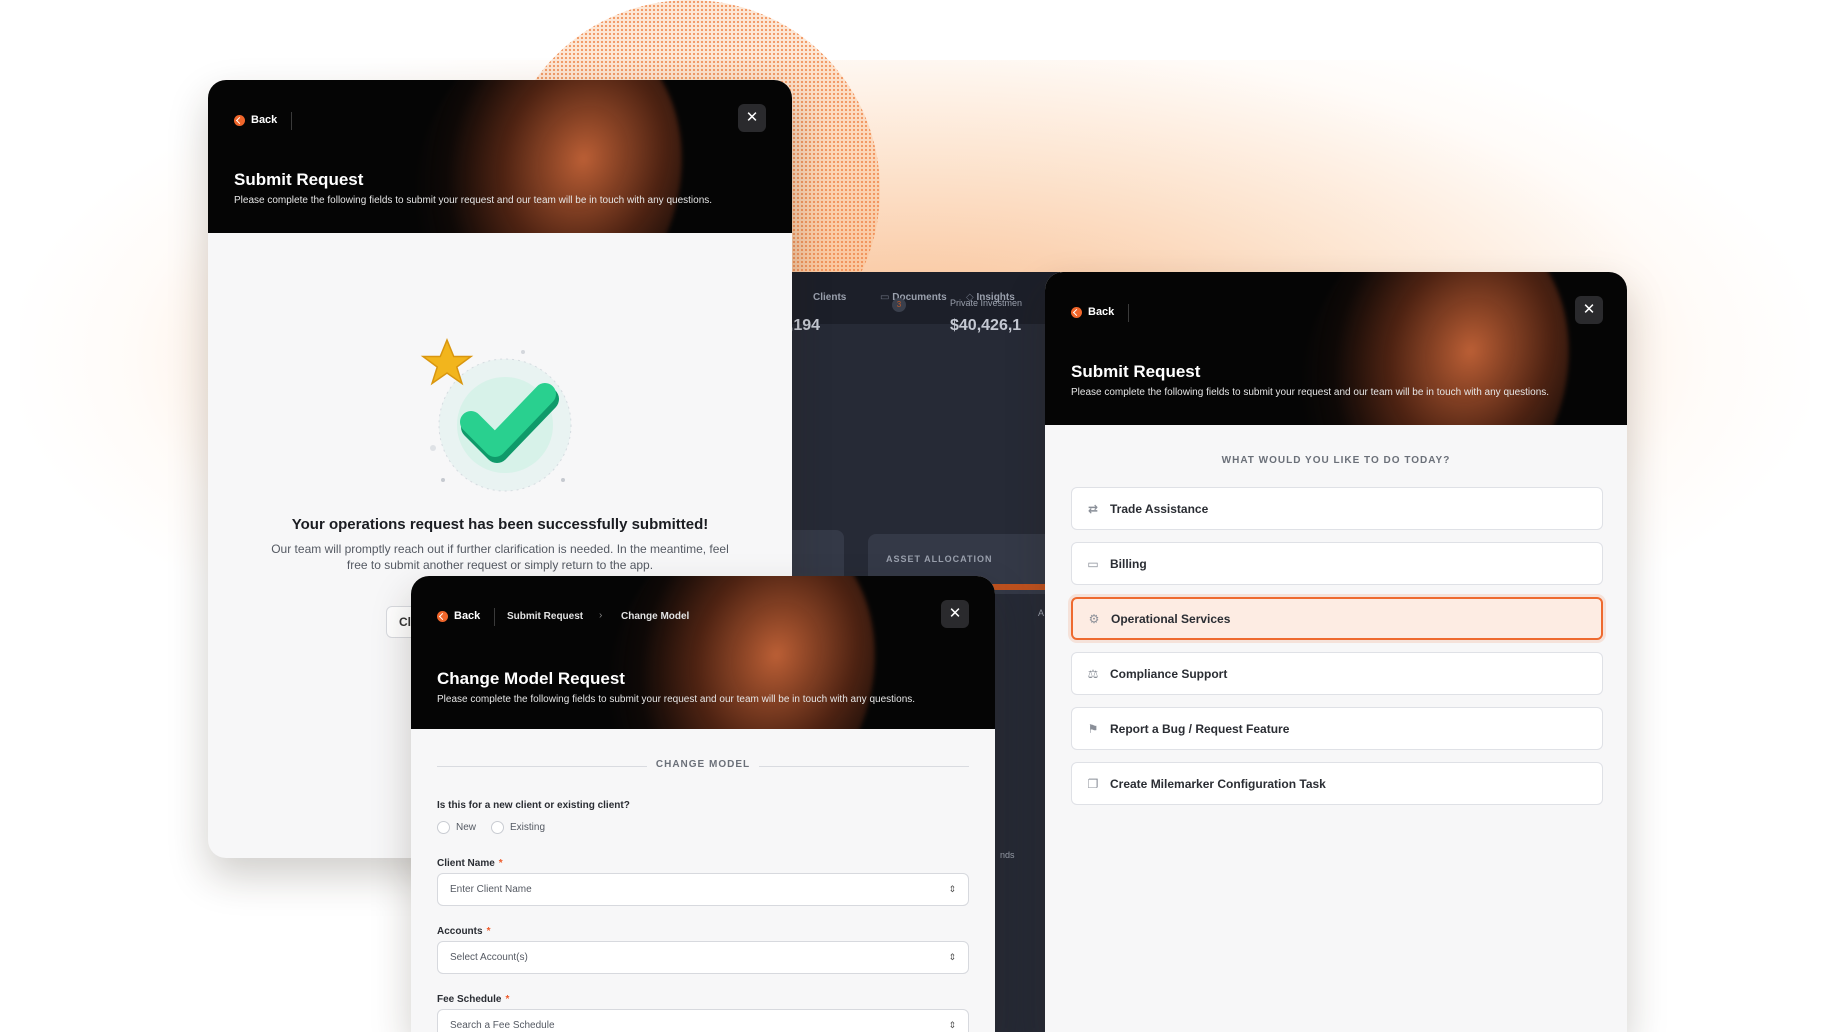  What do you see at coordinates (1041, 613) in the screenshot?
I see `partial-letter: A` at bounding box center [1041, 613].